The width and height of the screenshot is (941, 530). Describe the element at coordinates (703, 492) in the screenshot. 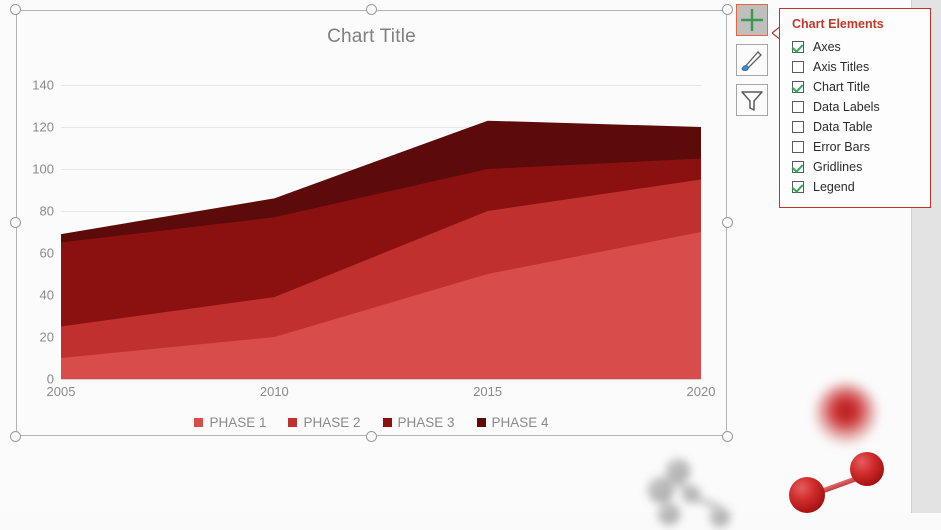

I see `gray-molecule-decoration` at that location.